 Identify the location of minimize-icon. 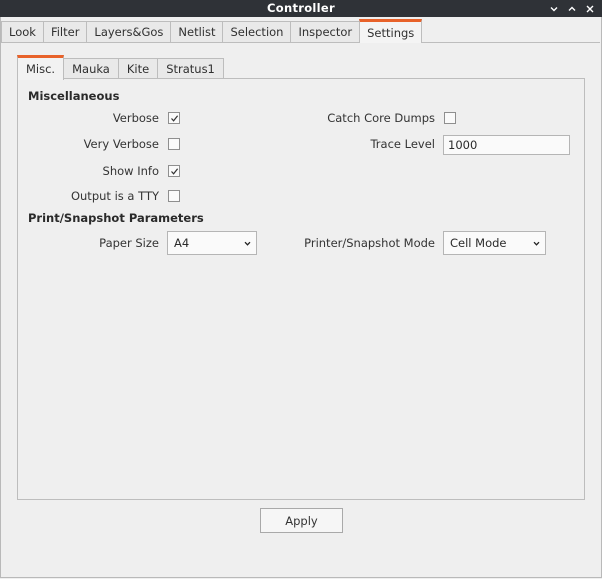
(554, 9).